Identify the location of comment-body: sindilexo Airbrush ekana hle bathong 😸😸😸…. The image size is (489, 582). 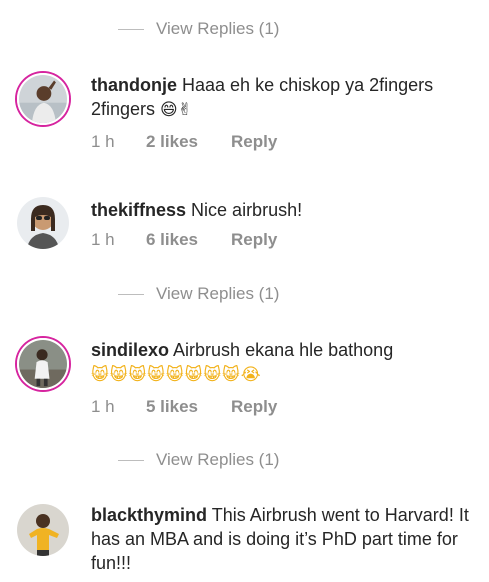
(284, 362).